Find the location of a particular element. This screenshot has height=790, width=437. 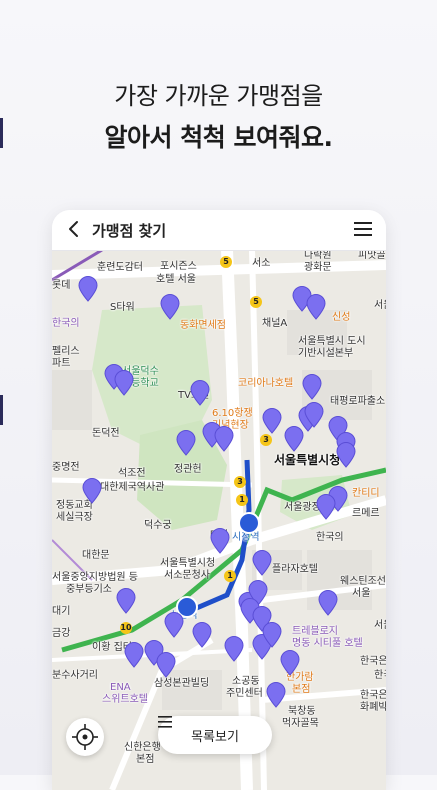

map-label: 석조전 is located at coordinates (132, 473).